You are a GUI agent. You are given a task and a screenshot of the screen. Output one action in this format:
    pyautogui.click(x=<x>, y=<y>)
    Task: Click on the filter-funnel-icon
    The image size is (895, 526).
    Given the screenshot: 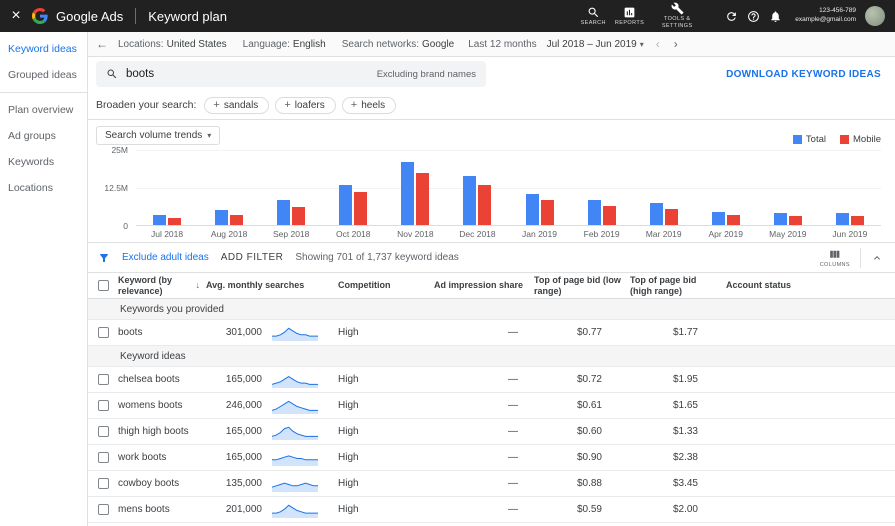 What is the action you would take?
    pyautogui.click(x=104, y=258)
    